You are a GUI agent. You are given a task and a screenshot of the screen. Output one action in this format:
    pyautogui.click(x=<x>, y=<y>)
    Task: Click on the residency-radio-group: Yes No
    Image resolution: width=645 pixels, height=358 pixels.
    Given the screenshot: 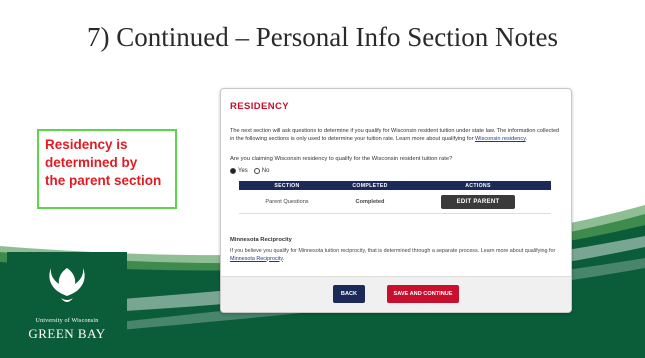 What is the action you would take?
    pyautogui.click(x=252, y=171)
    